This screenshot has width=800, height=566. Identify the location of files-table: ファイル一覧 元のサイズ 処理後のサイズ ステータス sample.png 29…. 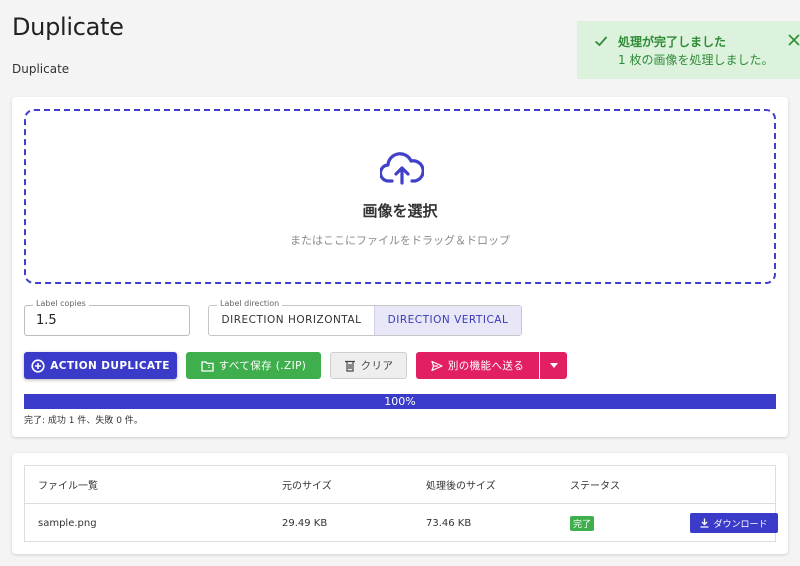
(401, 503).